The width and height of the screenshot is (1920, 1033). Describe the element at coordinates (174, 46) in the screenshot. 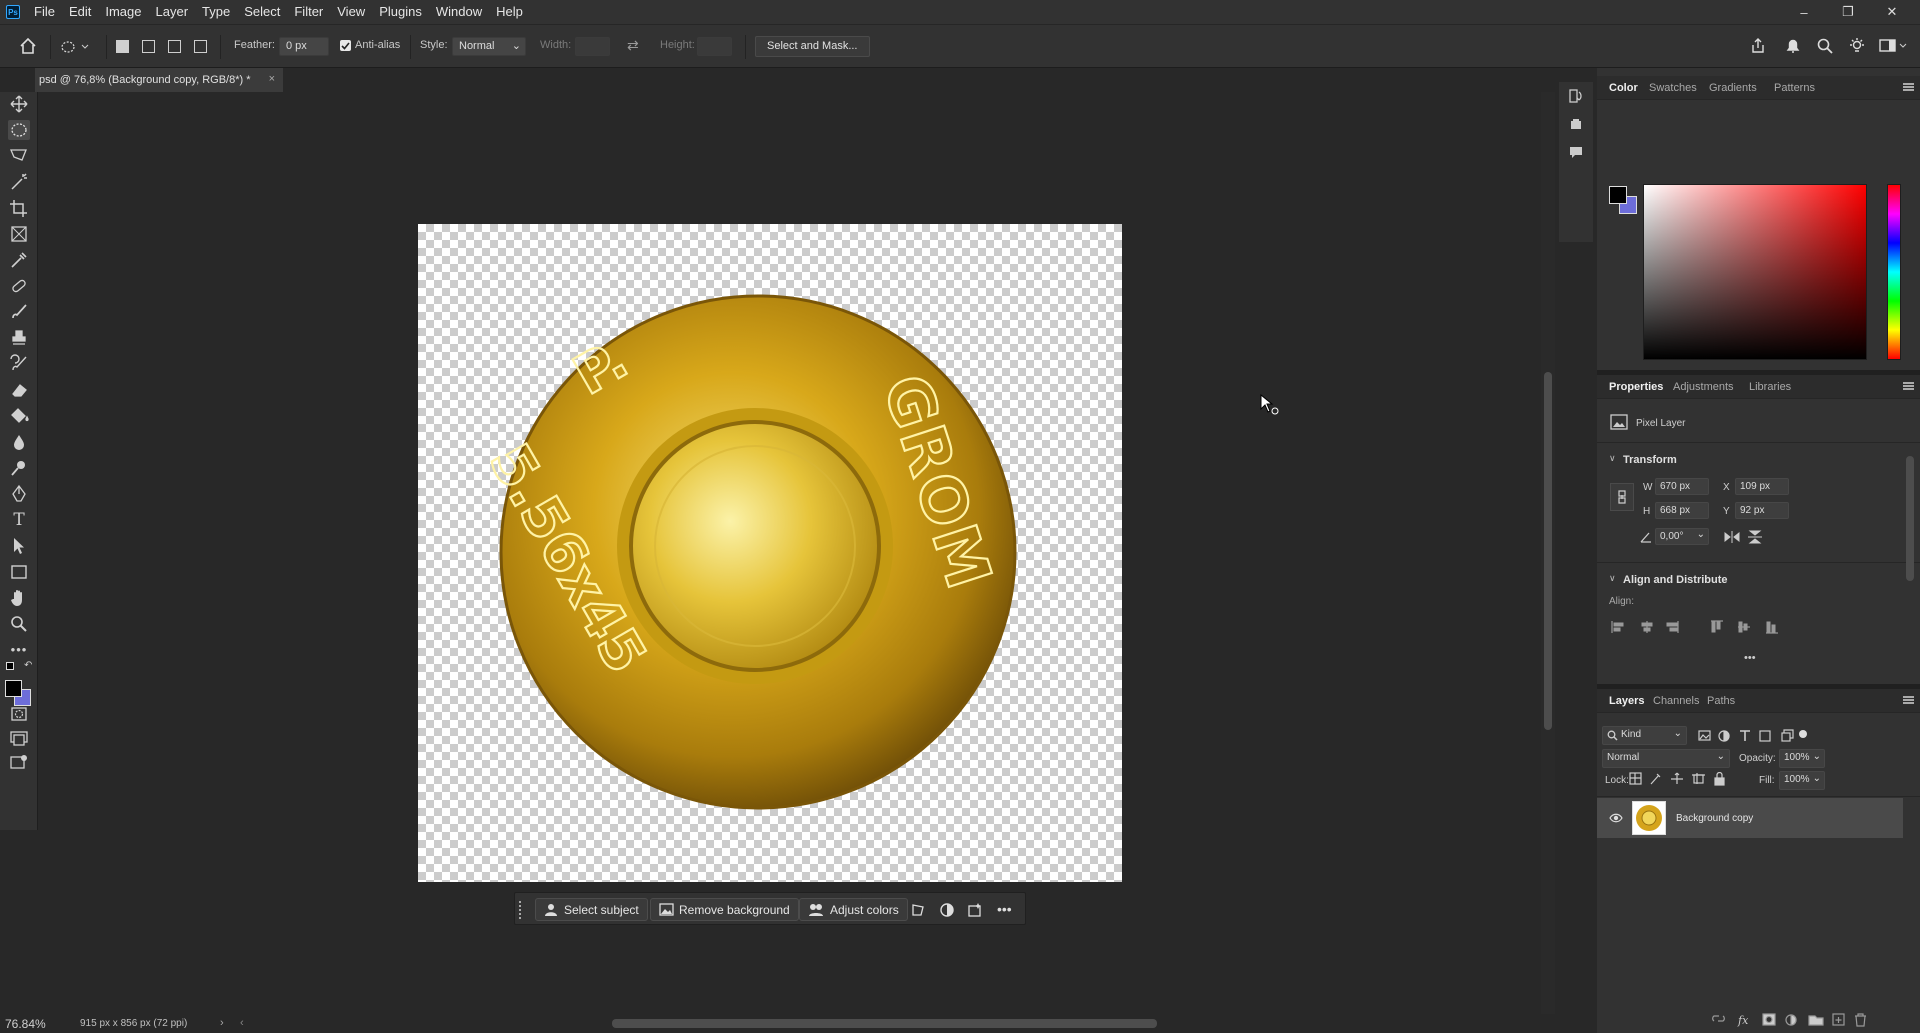

I see `subtract-selection-icon` at that location.